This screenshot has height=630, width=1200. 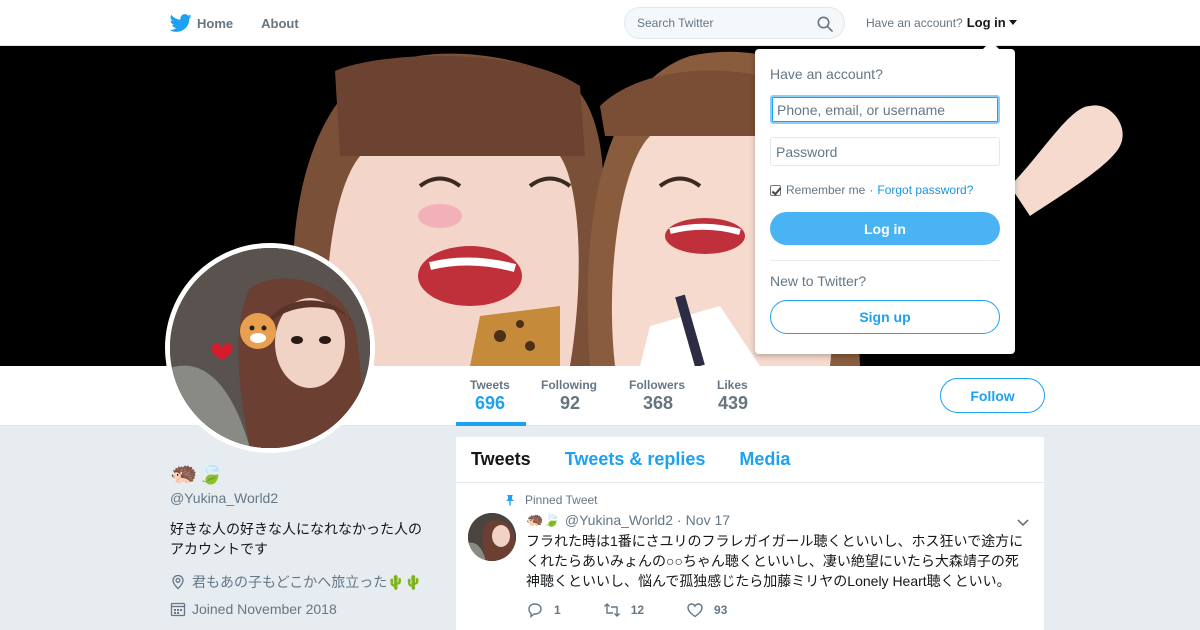 I want to click on profile-location: 君もあの子もどこかへ旅立った🌵🌵, so click(x=305, y=582).